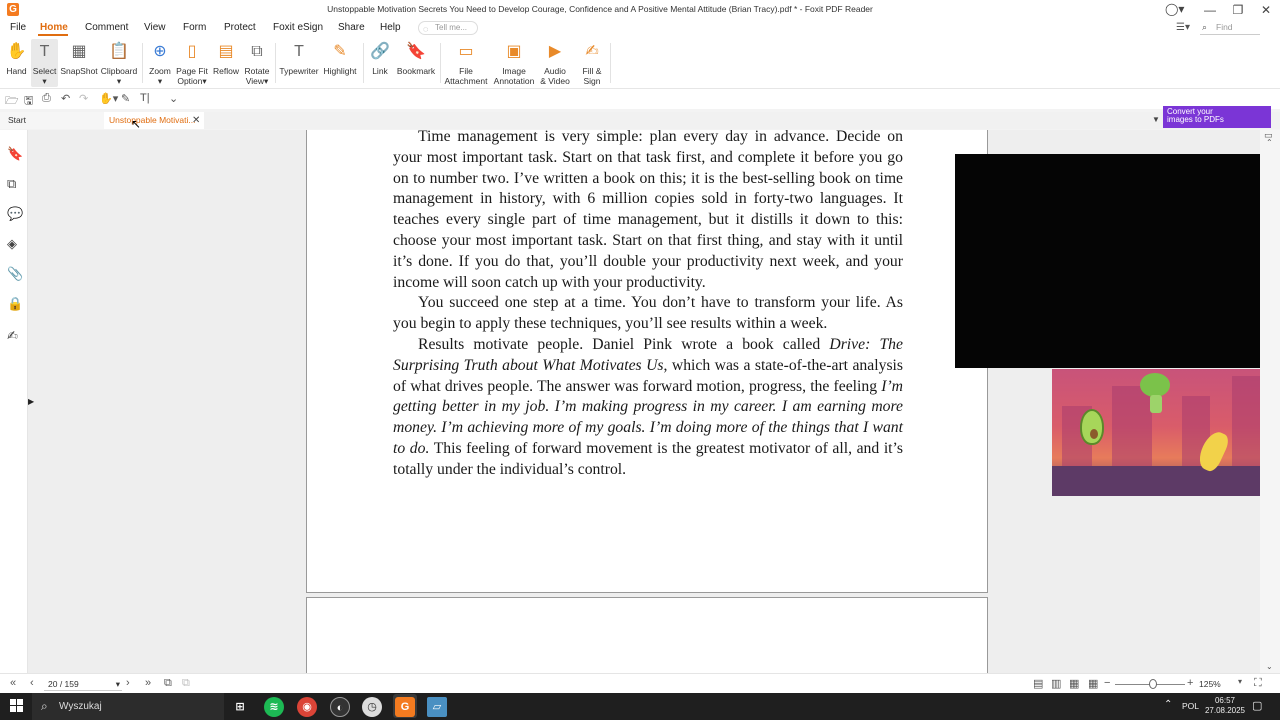 This screenshot has height=720, width=1280. Describe the element at coordinates (298, 27) in the screenshot. I see `menu-foxit-esign: Foxit eSign` at that location.